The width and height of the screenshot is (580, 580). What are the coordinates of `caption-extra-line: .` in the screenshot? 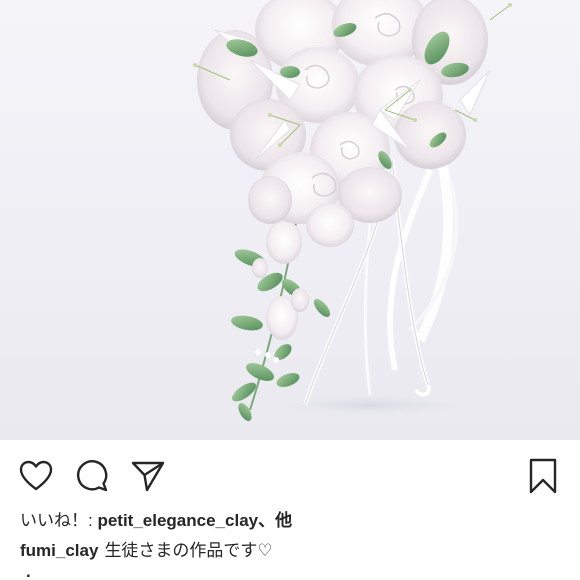 It's located at (28, 571).